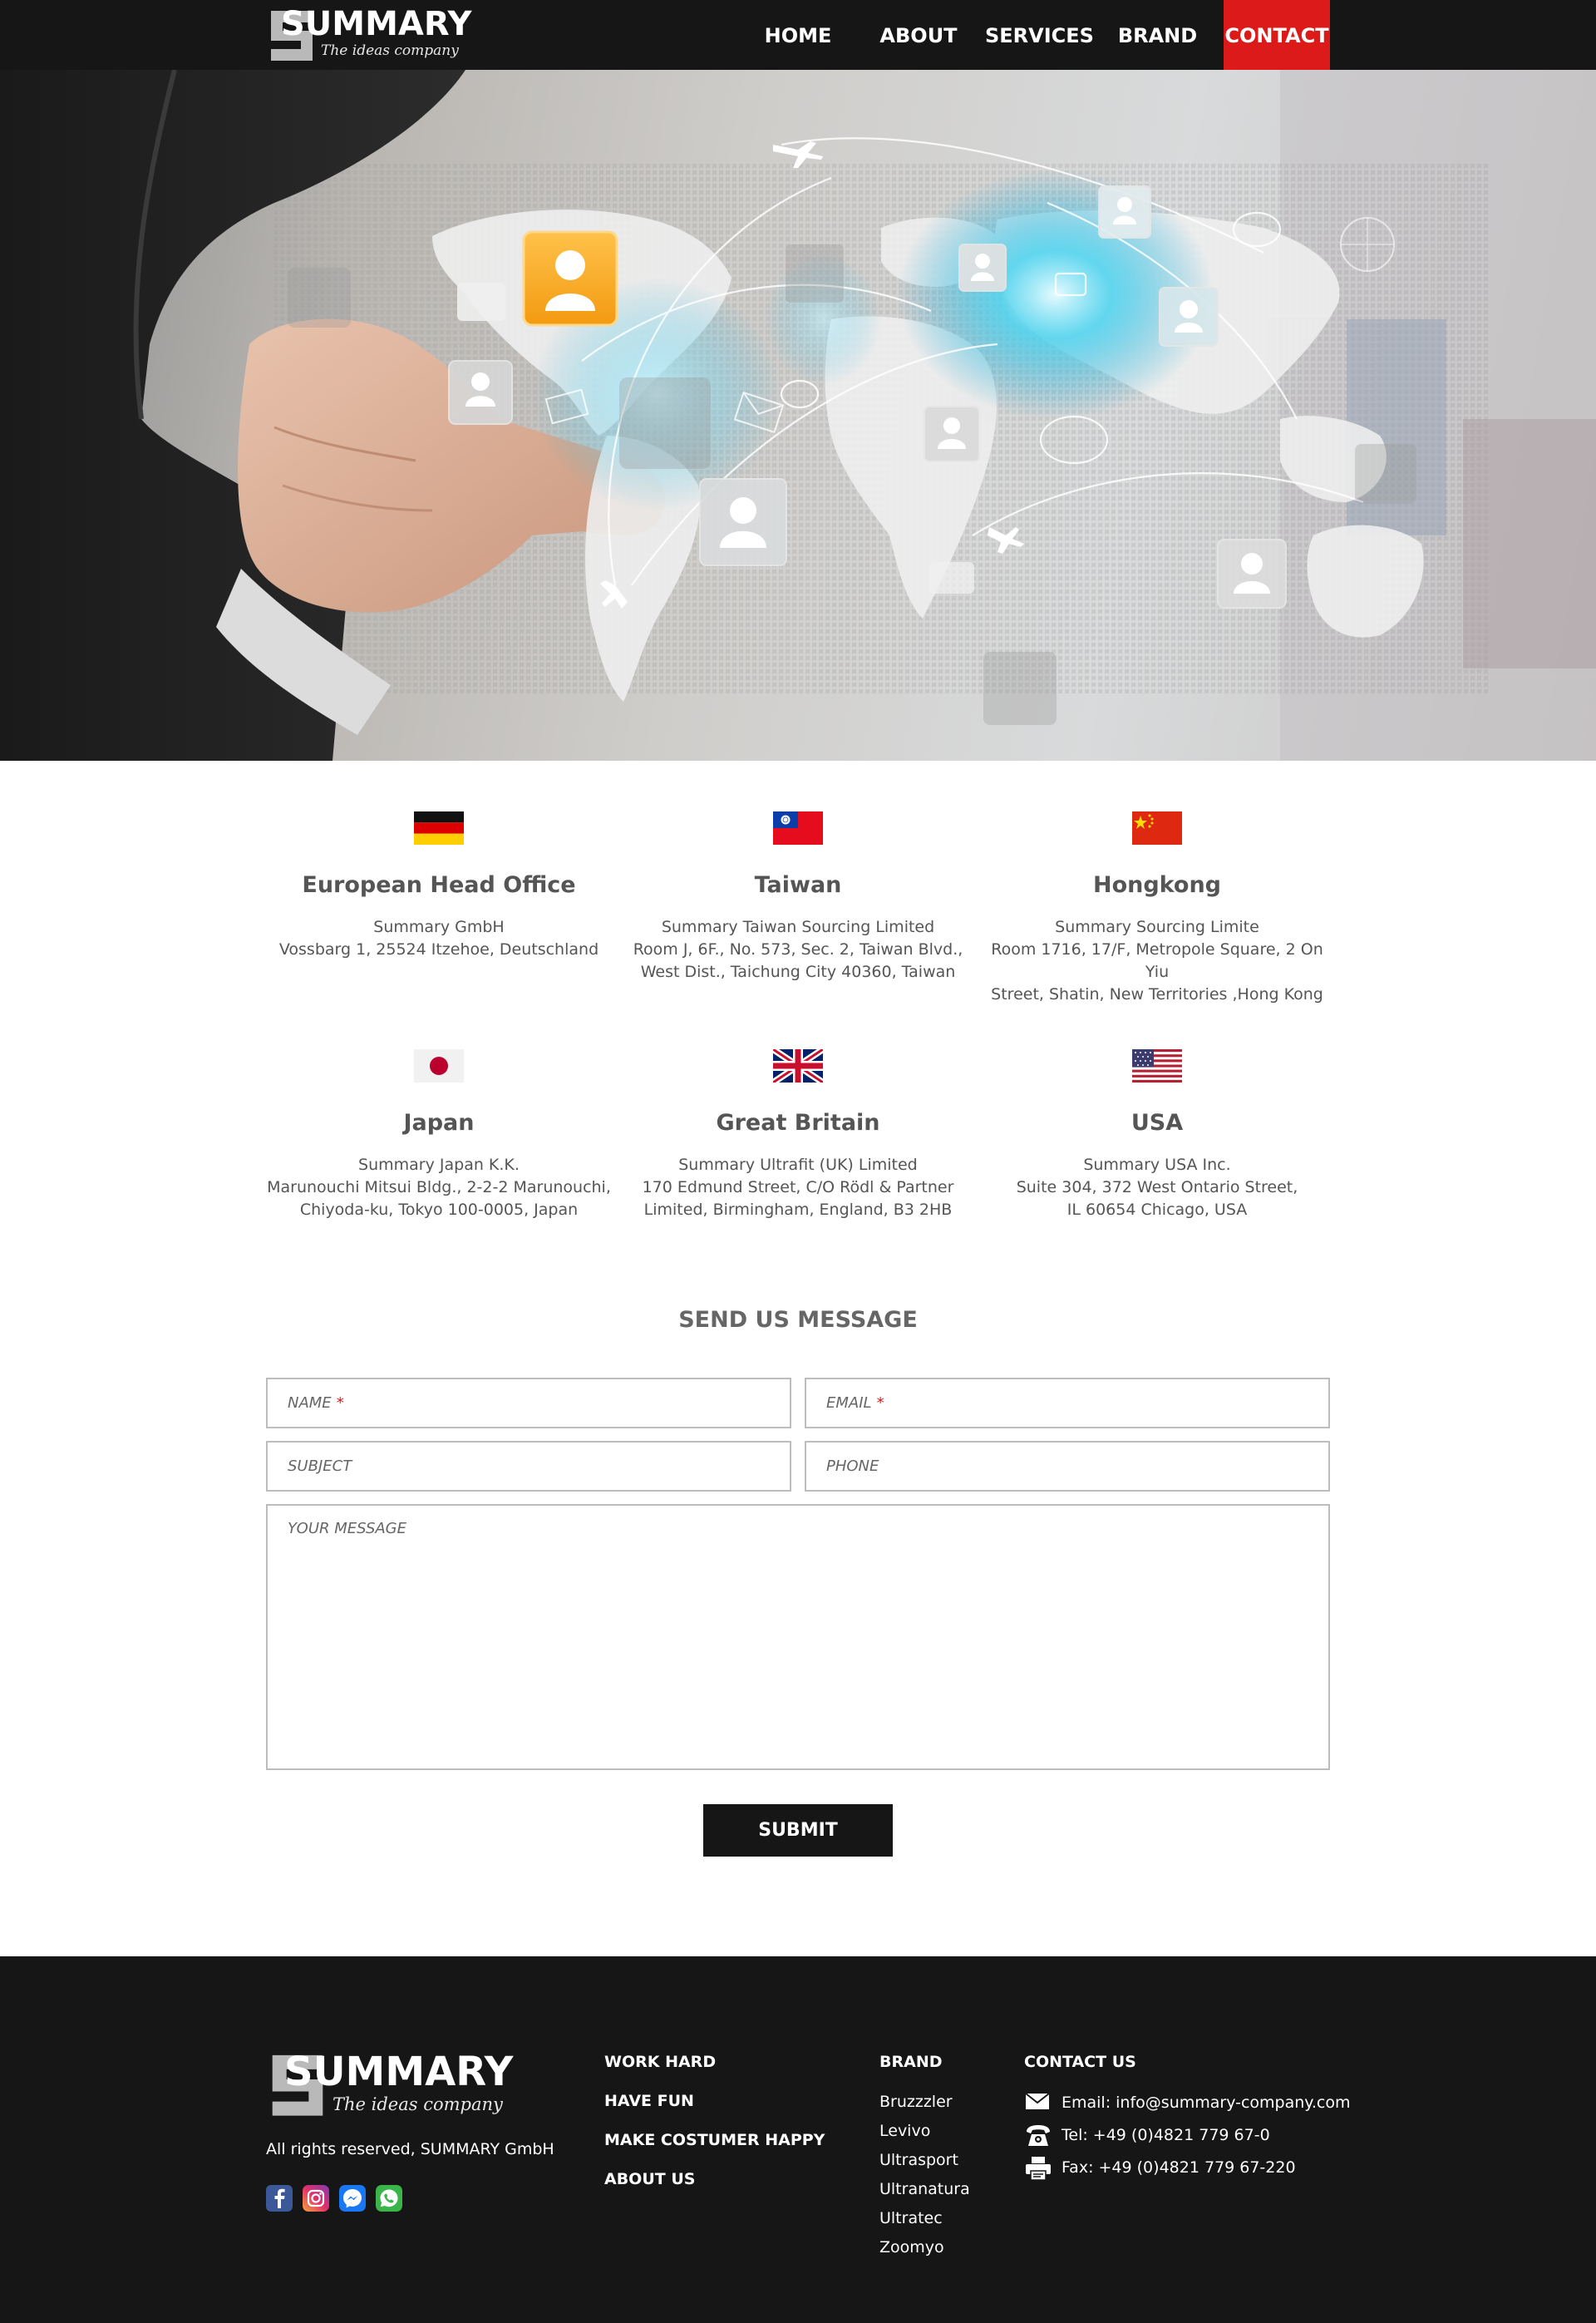 The height and width of the screenshot is (2323, 1596). I want to click on email-input: EMAIL *, so click(1067, 1403).